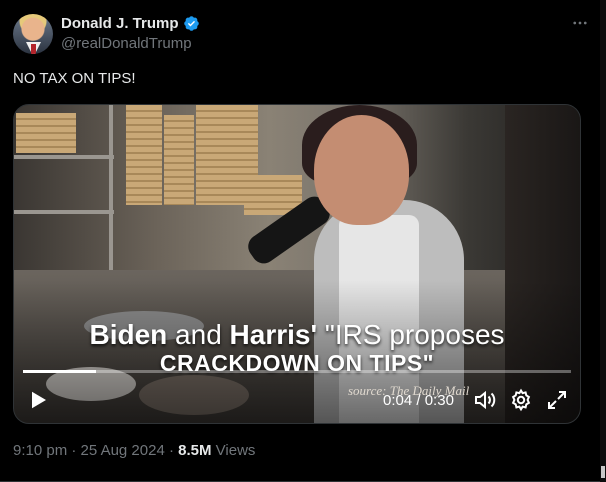 The image size is (606, 482). I want to click on name-row: Donald J. Trump, so click(130, 23).